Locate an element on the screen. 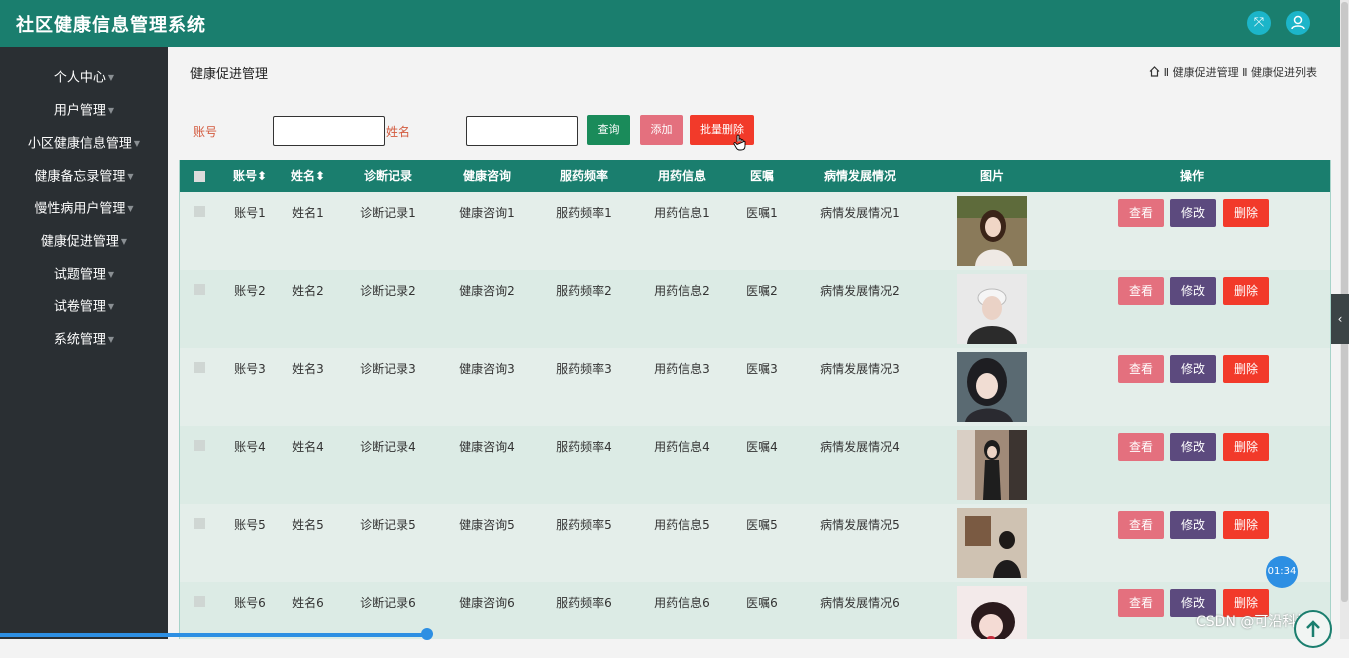 Image resolution: width=1349 pixels, height=658 pixels. cell-medicine: 用药信息2 is located at coordinates (682, 291).